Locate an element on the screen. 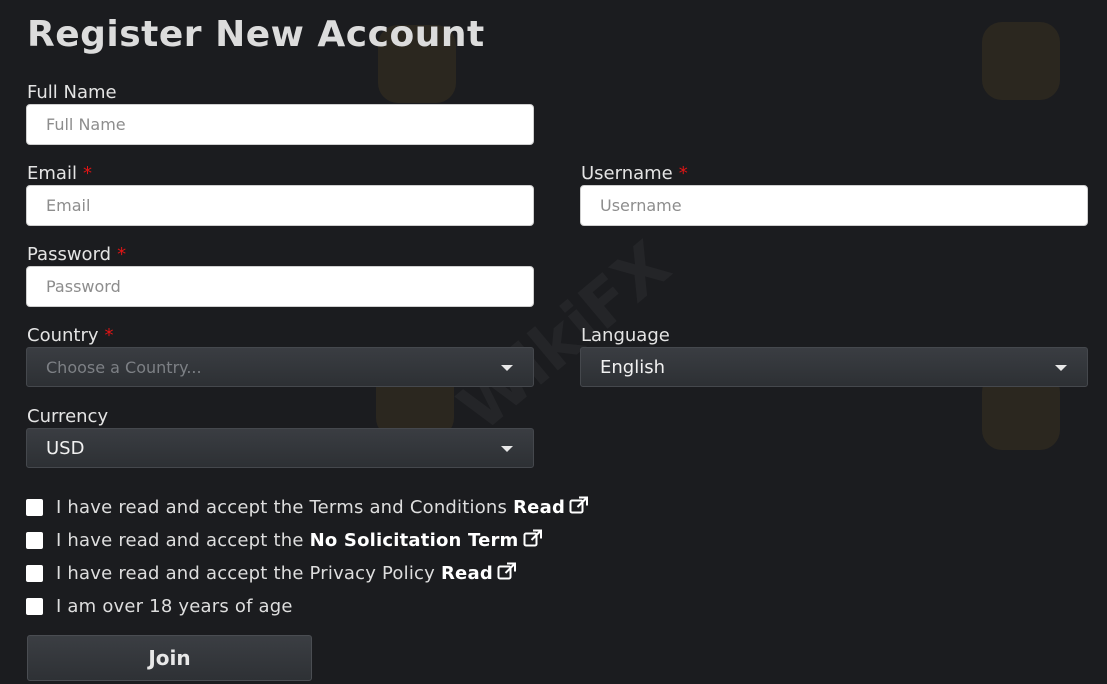  page-title: Register New Account is located at coordinates (256, 34).